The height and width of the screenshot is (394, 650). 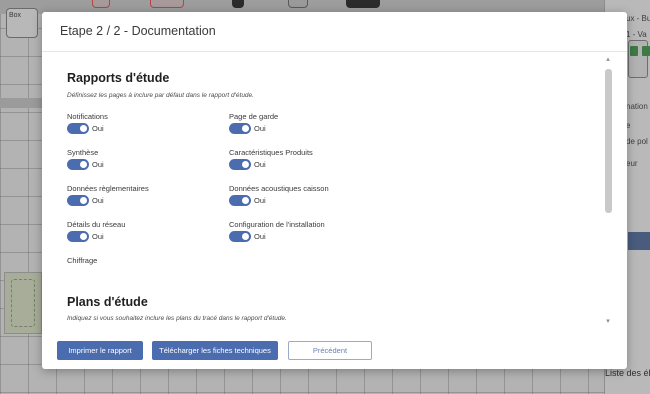 I want to click on background-right-item: de pol, so click(x=637, y=141).